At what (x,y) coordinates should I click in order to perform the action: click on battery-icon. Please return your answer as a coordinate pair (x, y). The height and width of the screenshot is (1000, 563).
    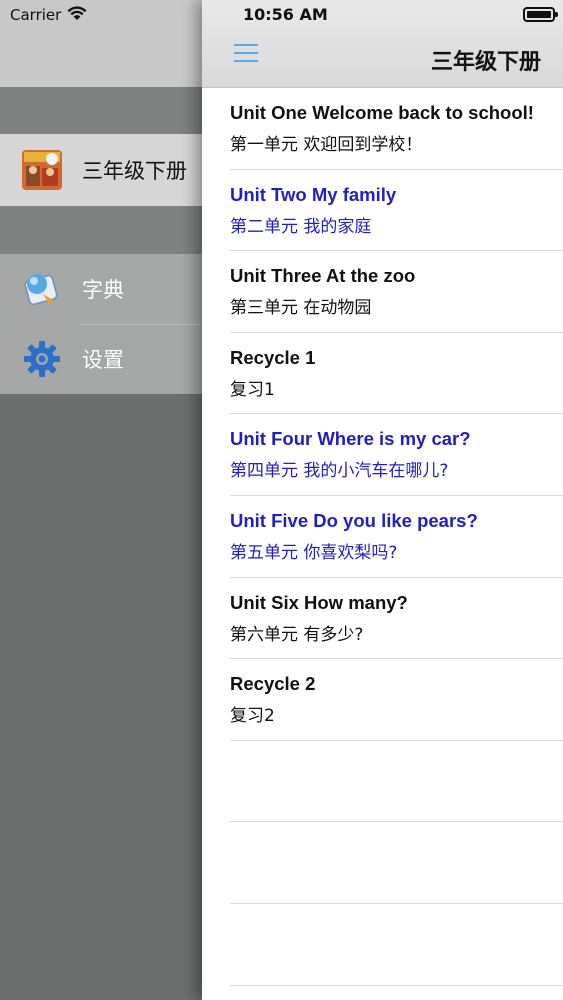
    Looking at the image, I should click on (540, 14).